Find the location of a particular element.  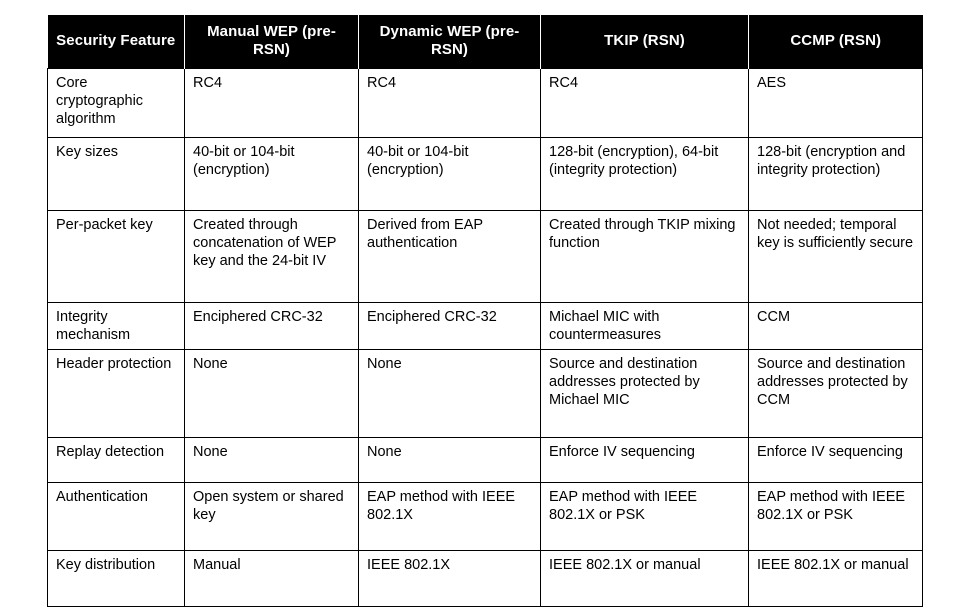

cell-dynamic-wep: EAP method with IEEE 802.1X is located at coordinates (449, 516).